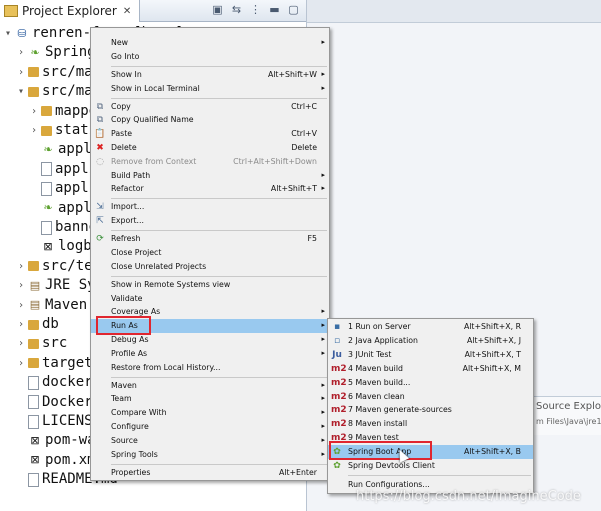 The width and height of the screenshot is (601, 511). Describe the element at coordinates (55, 440) in the screenshot. I see `tree-item: ⊠ pom-wa` at that location.